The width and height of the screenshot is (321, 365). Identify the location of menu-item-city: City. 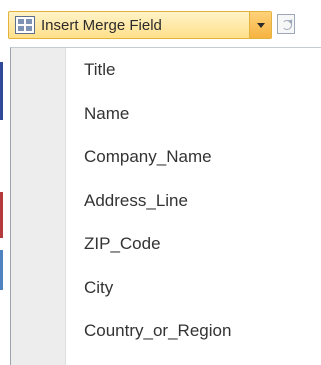
(193, 288).